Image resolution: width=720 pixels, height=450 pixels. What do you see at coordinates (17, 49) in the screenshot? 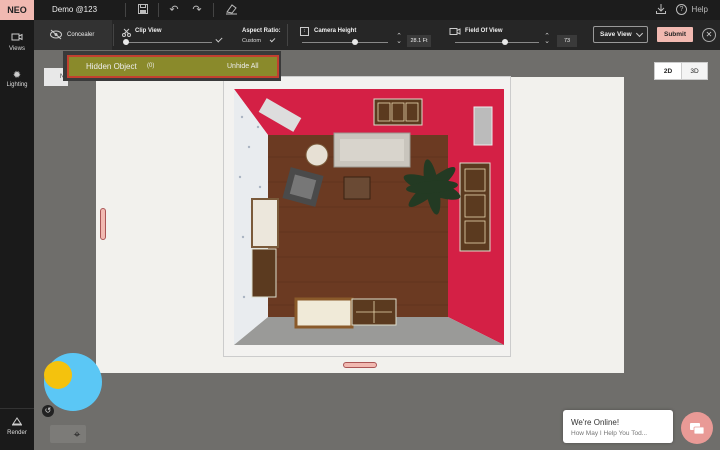
I see `sidebar-item-label: Views` at bounding box center [17, 49].